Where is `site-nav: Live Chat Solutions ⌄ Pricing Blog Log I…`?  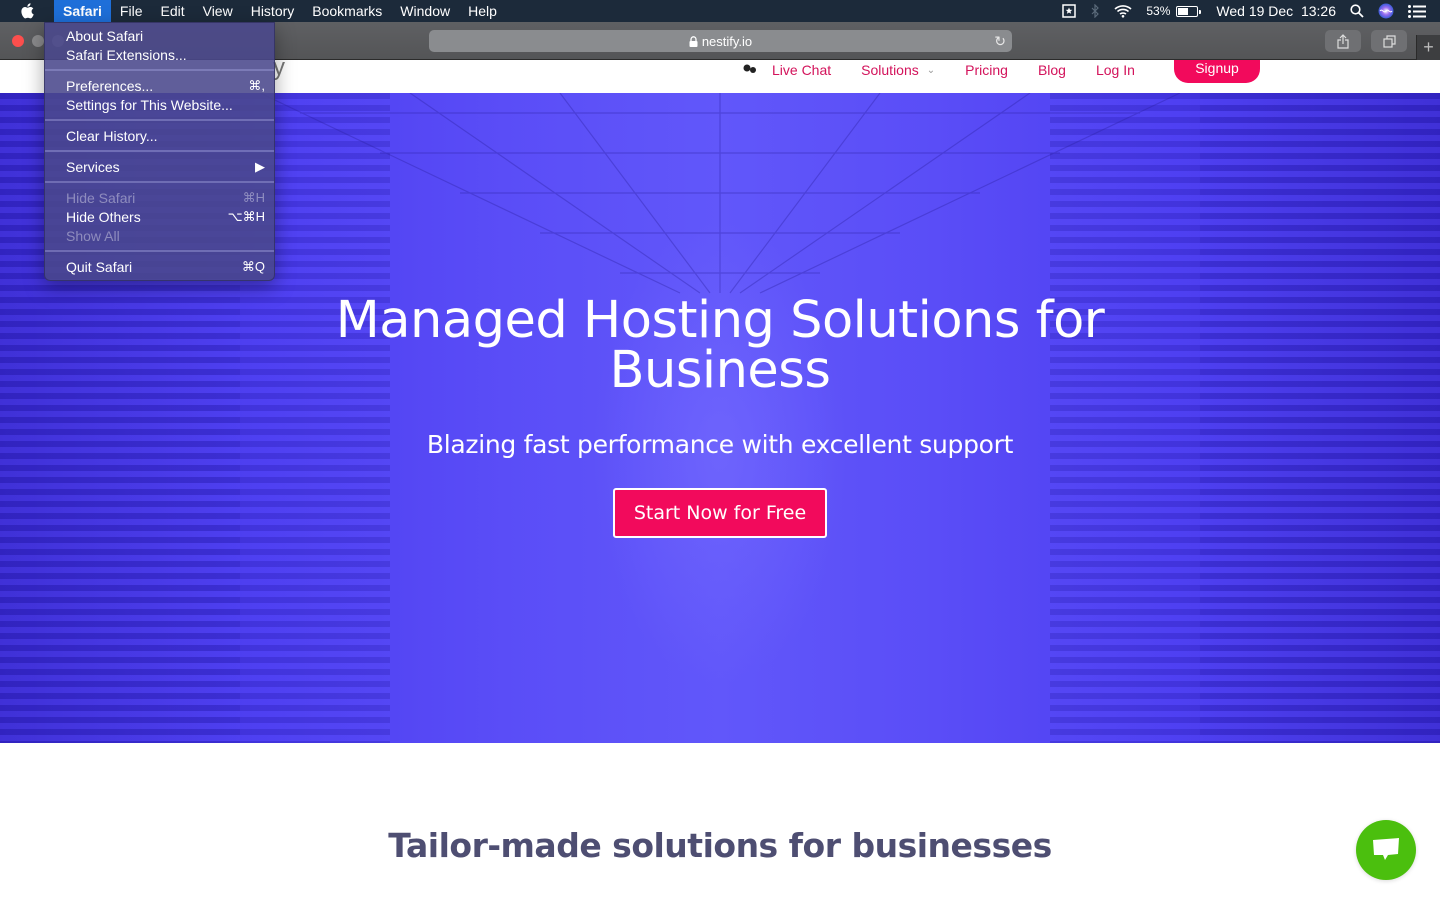
site-nav: Live Chat Solutions ⌄ Pricing Blog Log I… is located at coordinates (953, 70).